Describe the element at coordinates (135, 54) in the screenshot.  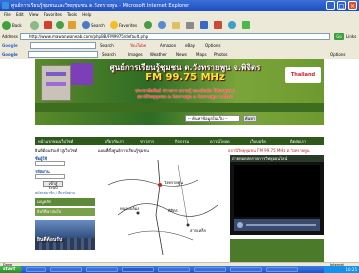
I see `gb2-images: Images` at that location.